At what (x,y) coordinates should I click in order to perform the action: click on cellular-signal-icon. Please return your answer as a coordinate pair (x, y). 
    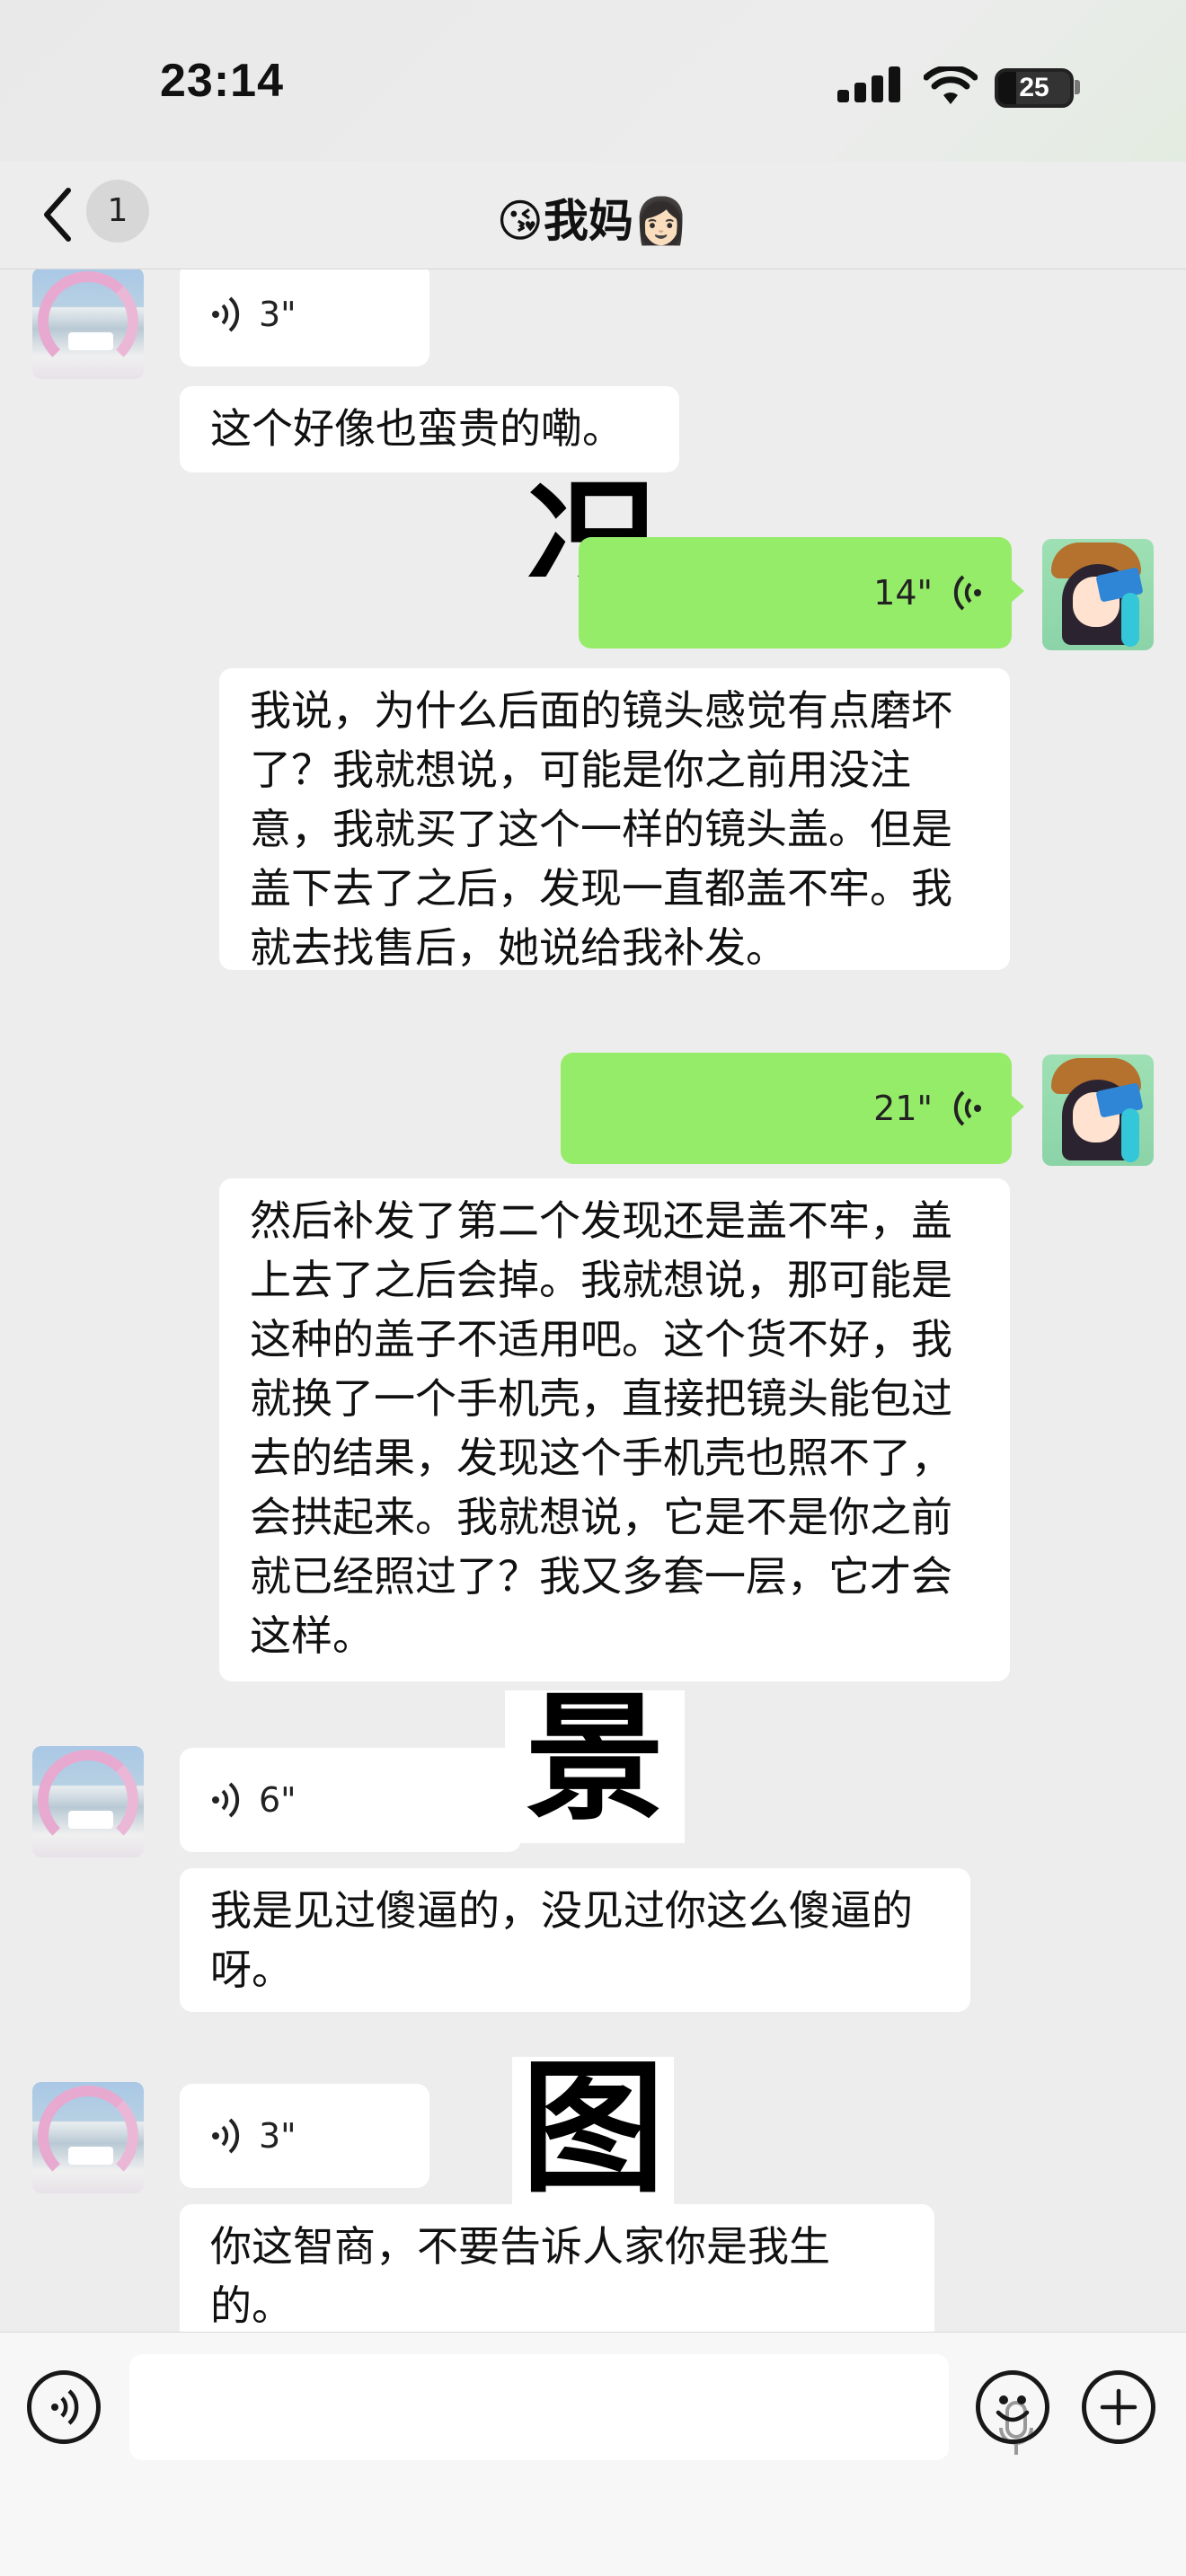
    Looking at the image, I should click on (868, 84).